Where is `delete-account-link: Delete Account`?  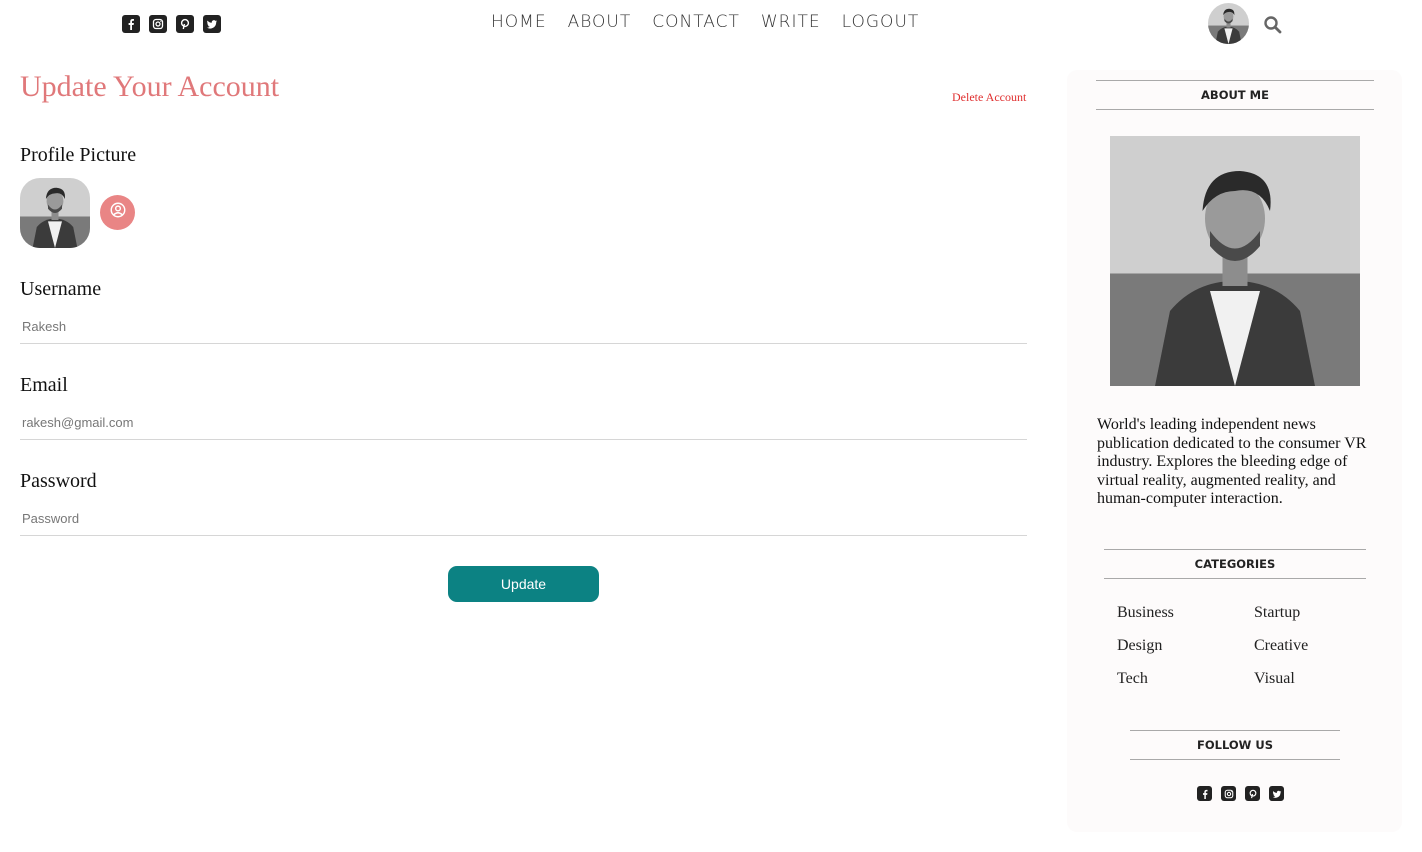 delete-account-link: Delete Account is located at coordinates (989, 97).